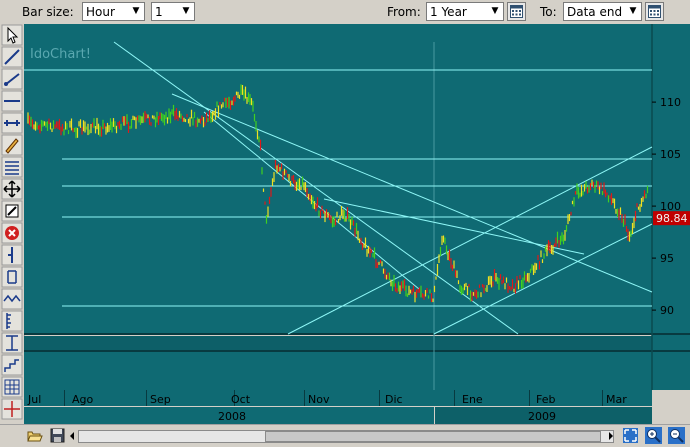 The width and height of the screenshot is (690, 447). I want to click on scroll-left-button, so click(72, 436).